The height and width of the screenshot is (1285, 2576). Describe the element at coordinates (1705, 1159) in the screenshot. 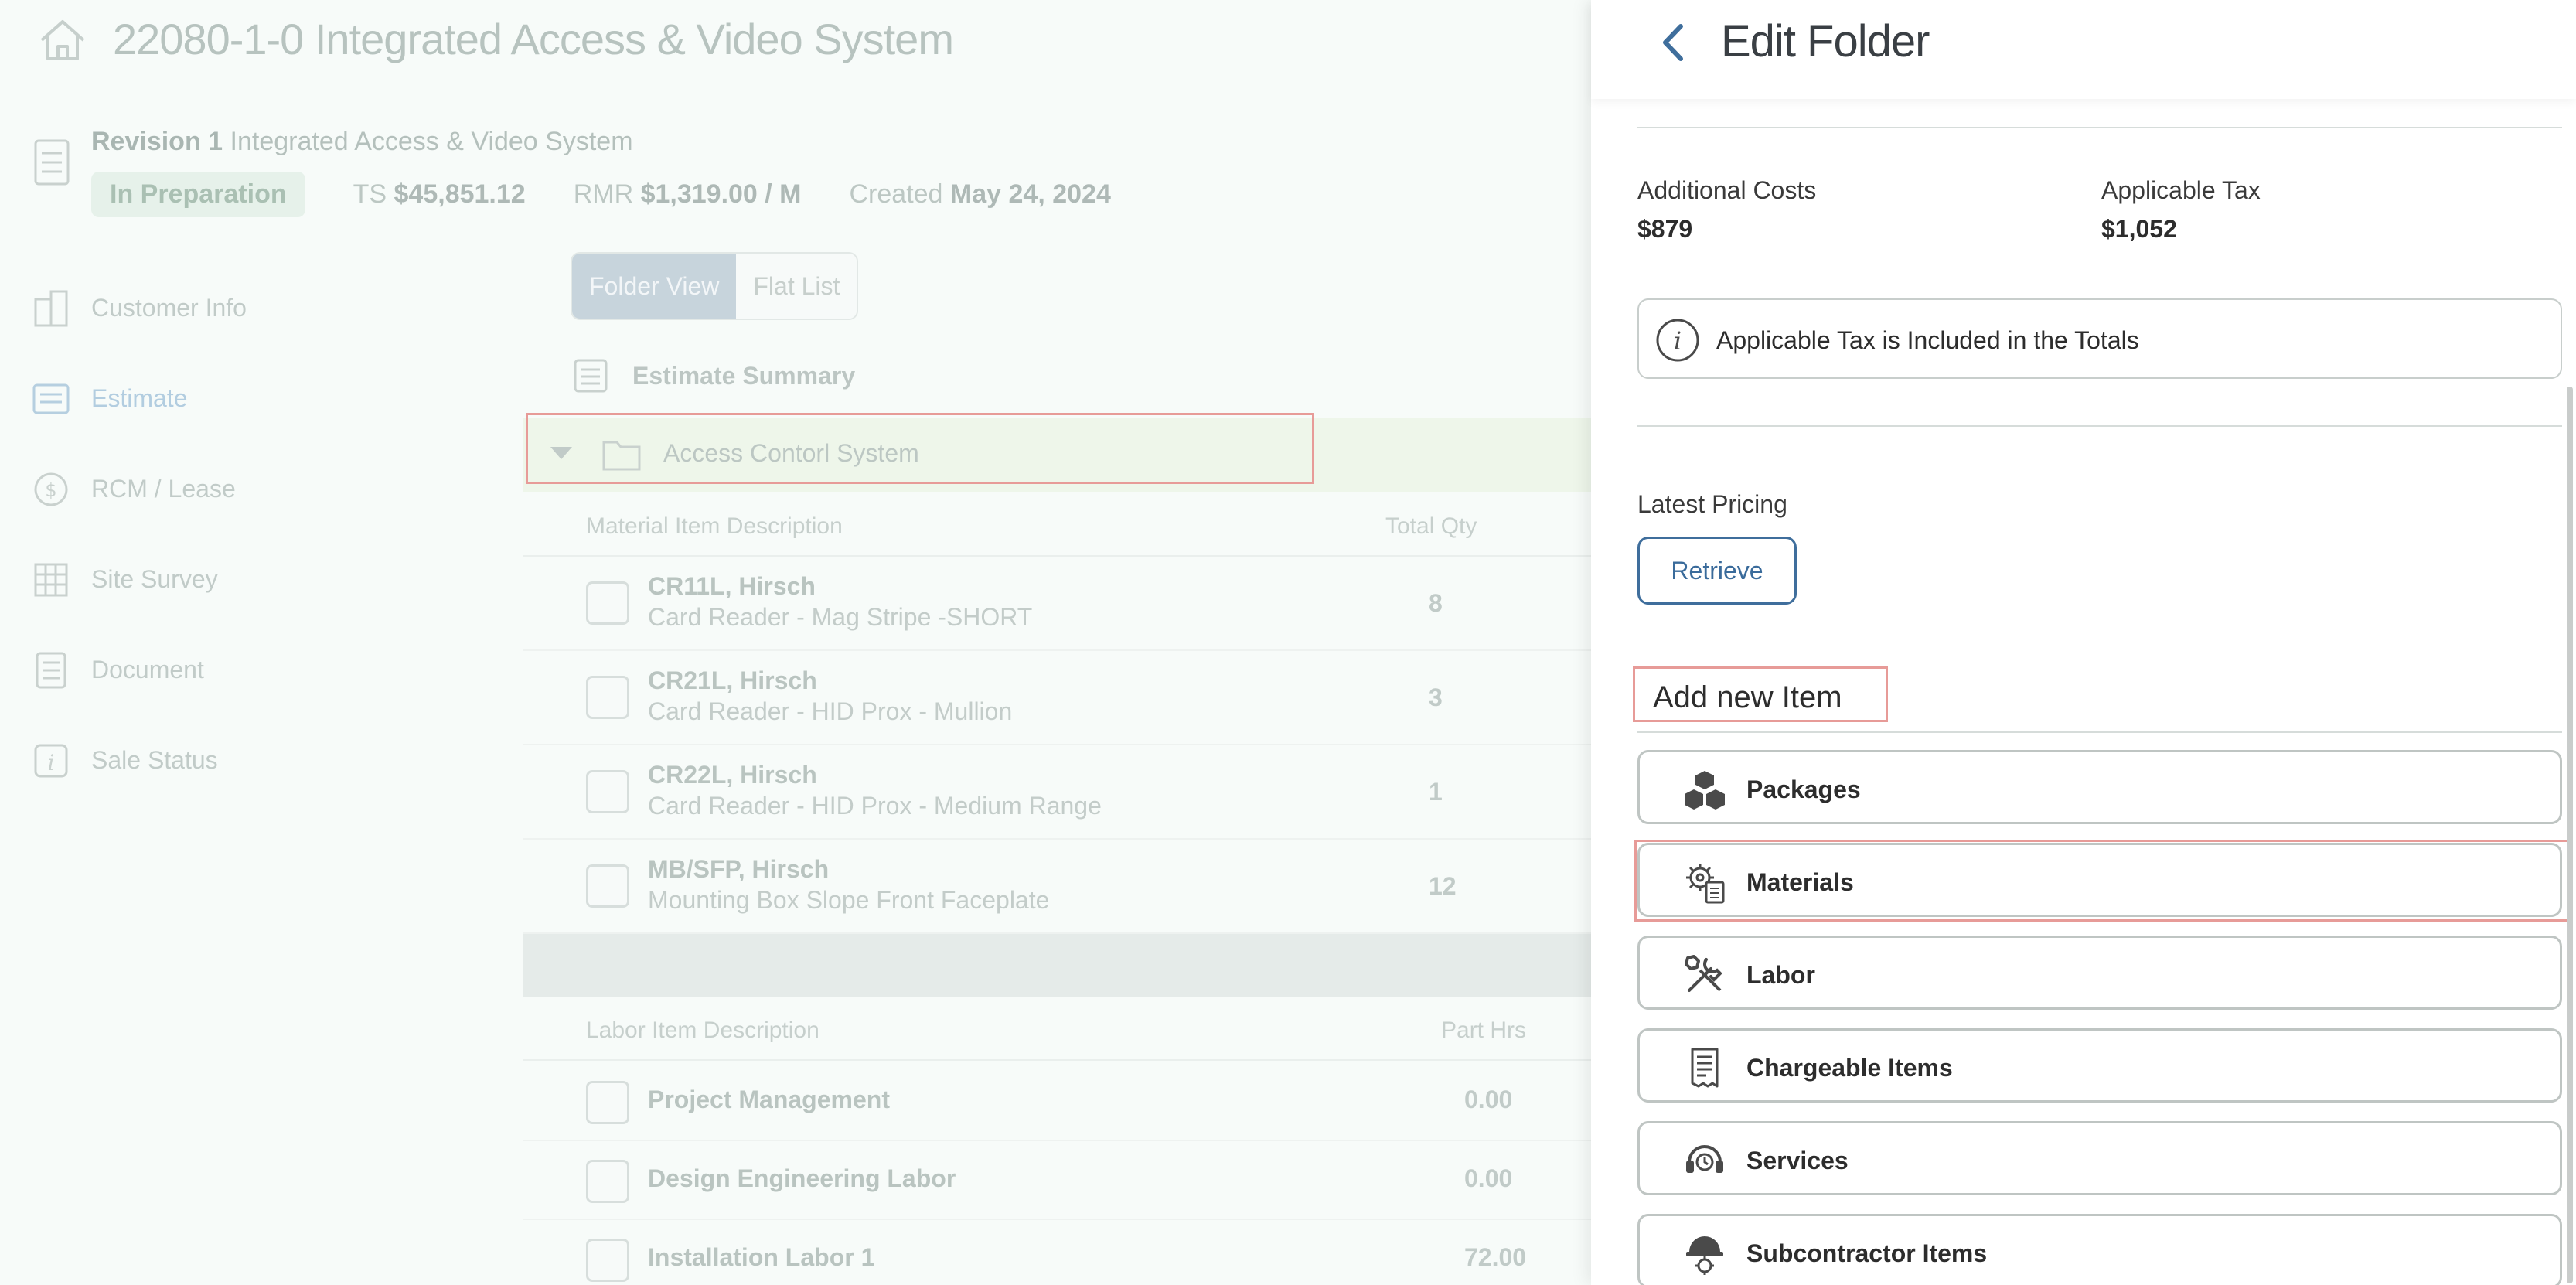

I see `headset-icon` at that location.